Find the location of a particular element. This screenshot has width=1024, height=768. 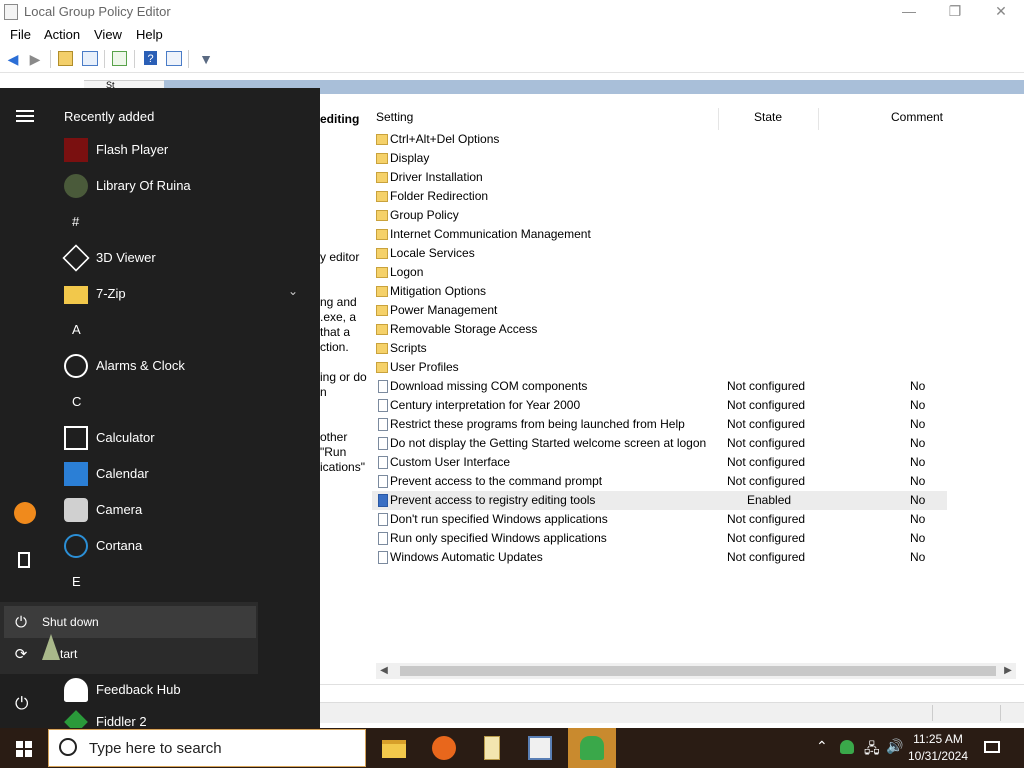

horizontal-scrollbar: ◀ ▶ is located at coordinates (696, 671).